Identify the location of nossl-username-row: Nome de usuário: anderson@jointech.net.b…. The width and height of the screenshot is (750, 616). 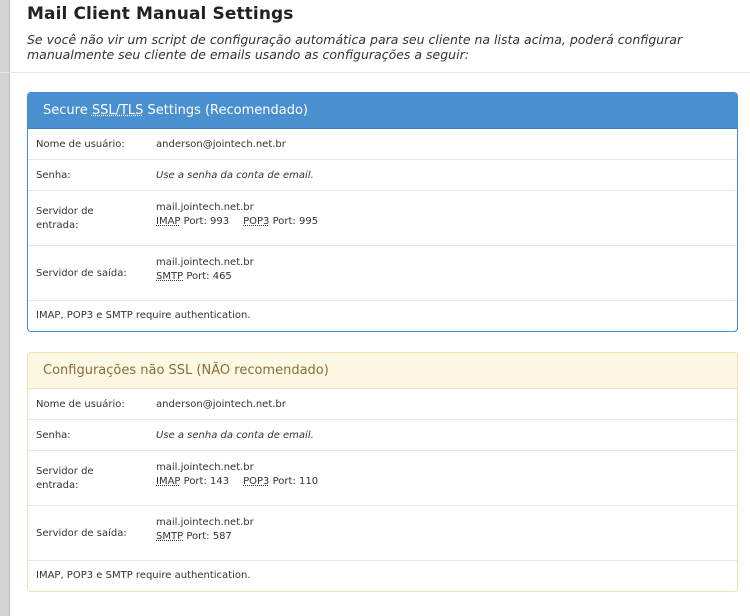
(382, 404).